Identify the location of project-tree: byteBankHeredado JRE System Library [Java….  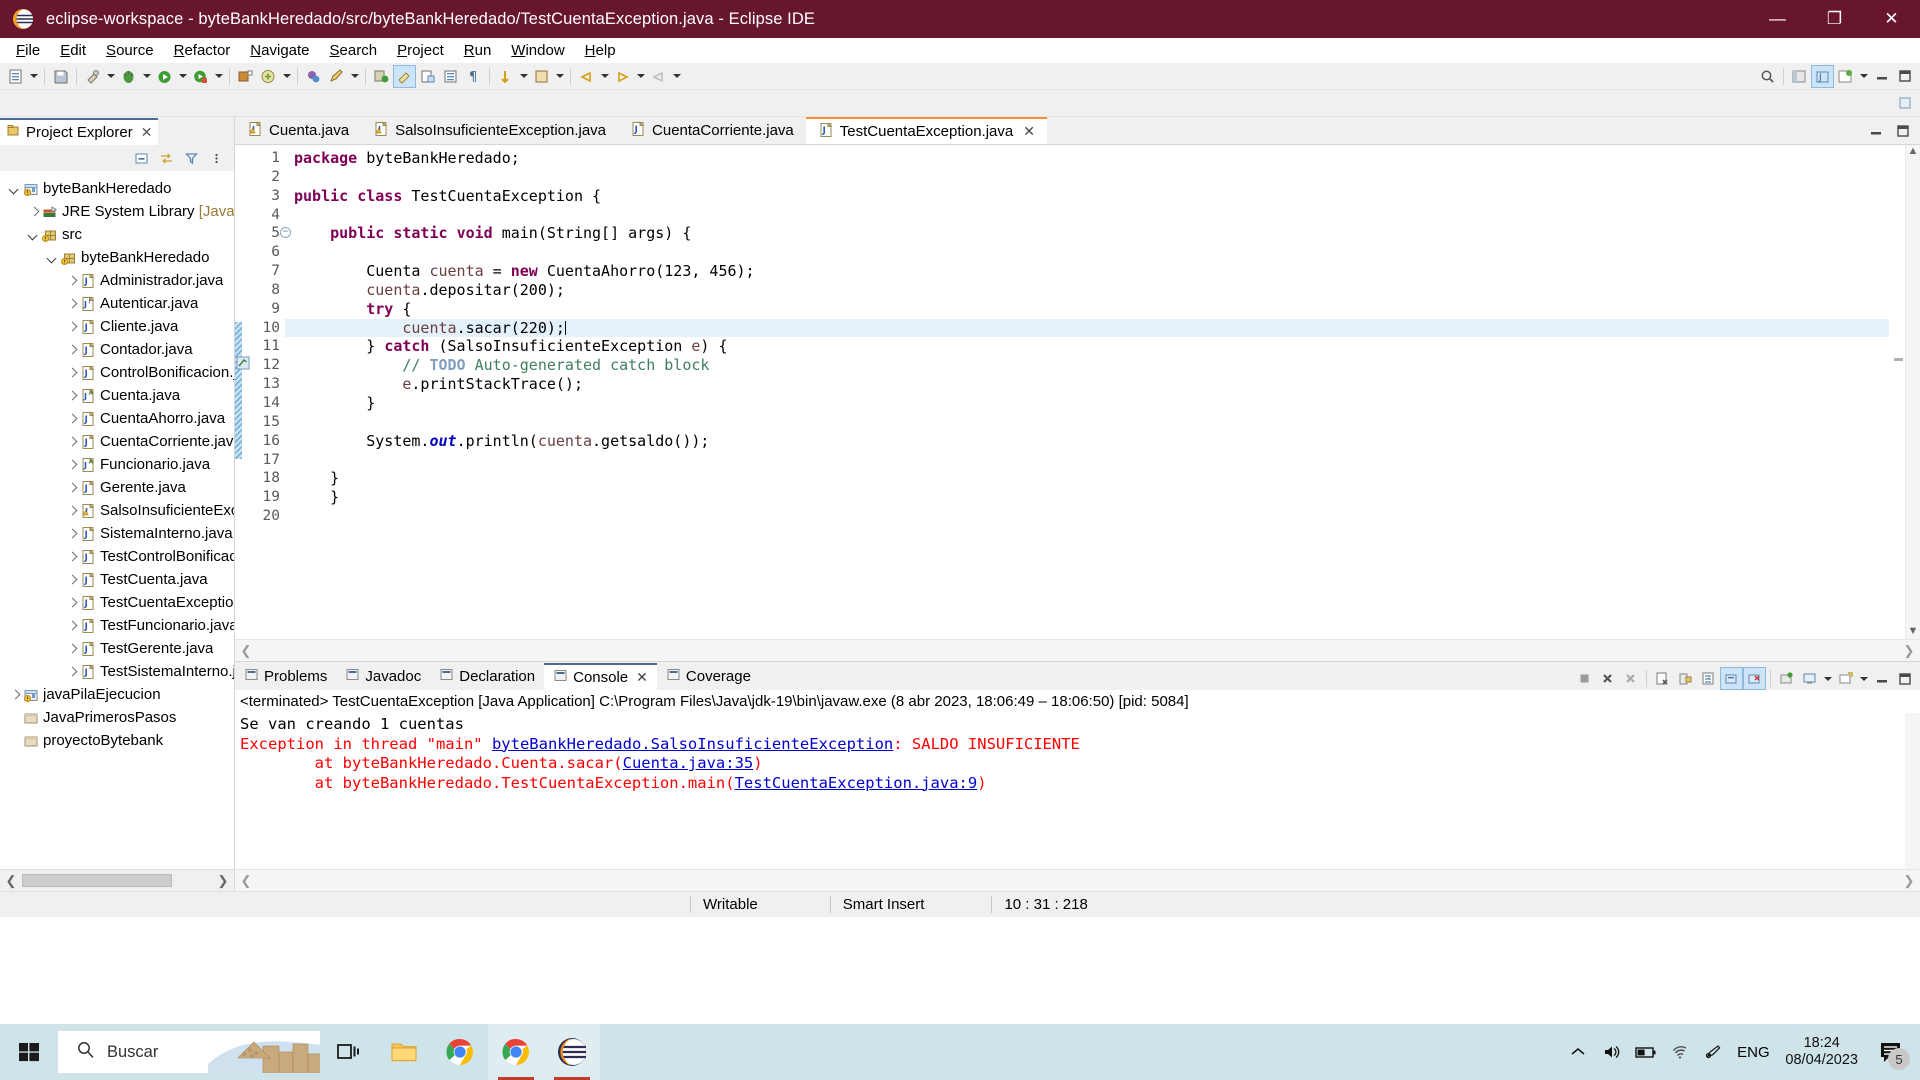
(117, 520).